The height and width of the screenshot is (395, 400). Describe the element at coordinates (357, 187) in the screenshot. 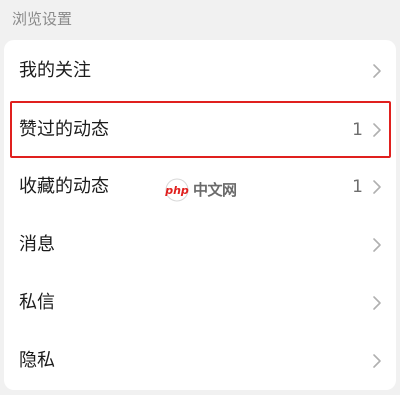

I see `row-count: 1` at that location.